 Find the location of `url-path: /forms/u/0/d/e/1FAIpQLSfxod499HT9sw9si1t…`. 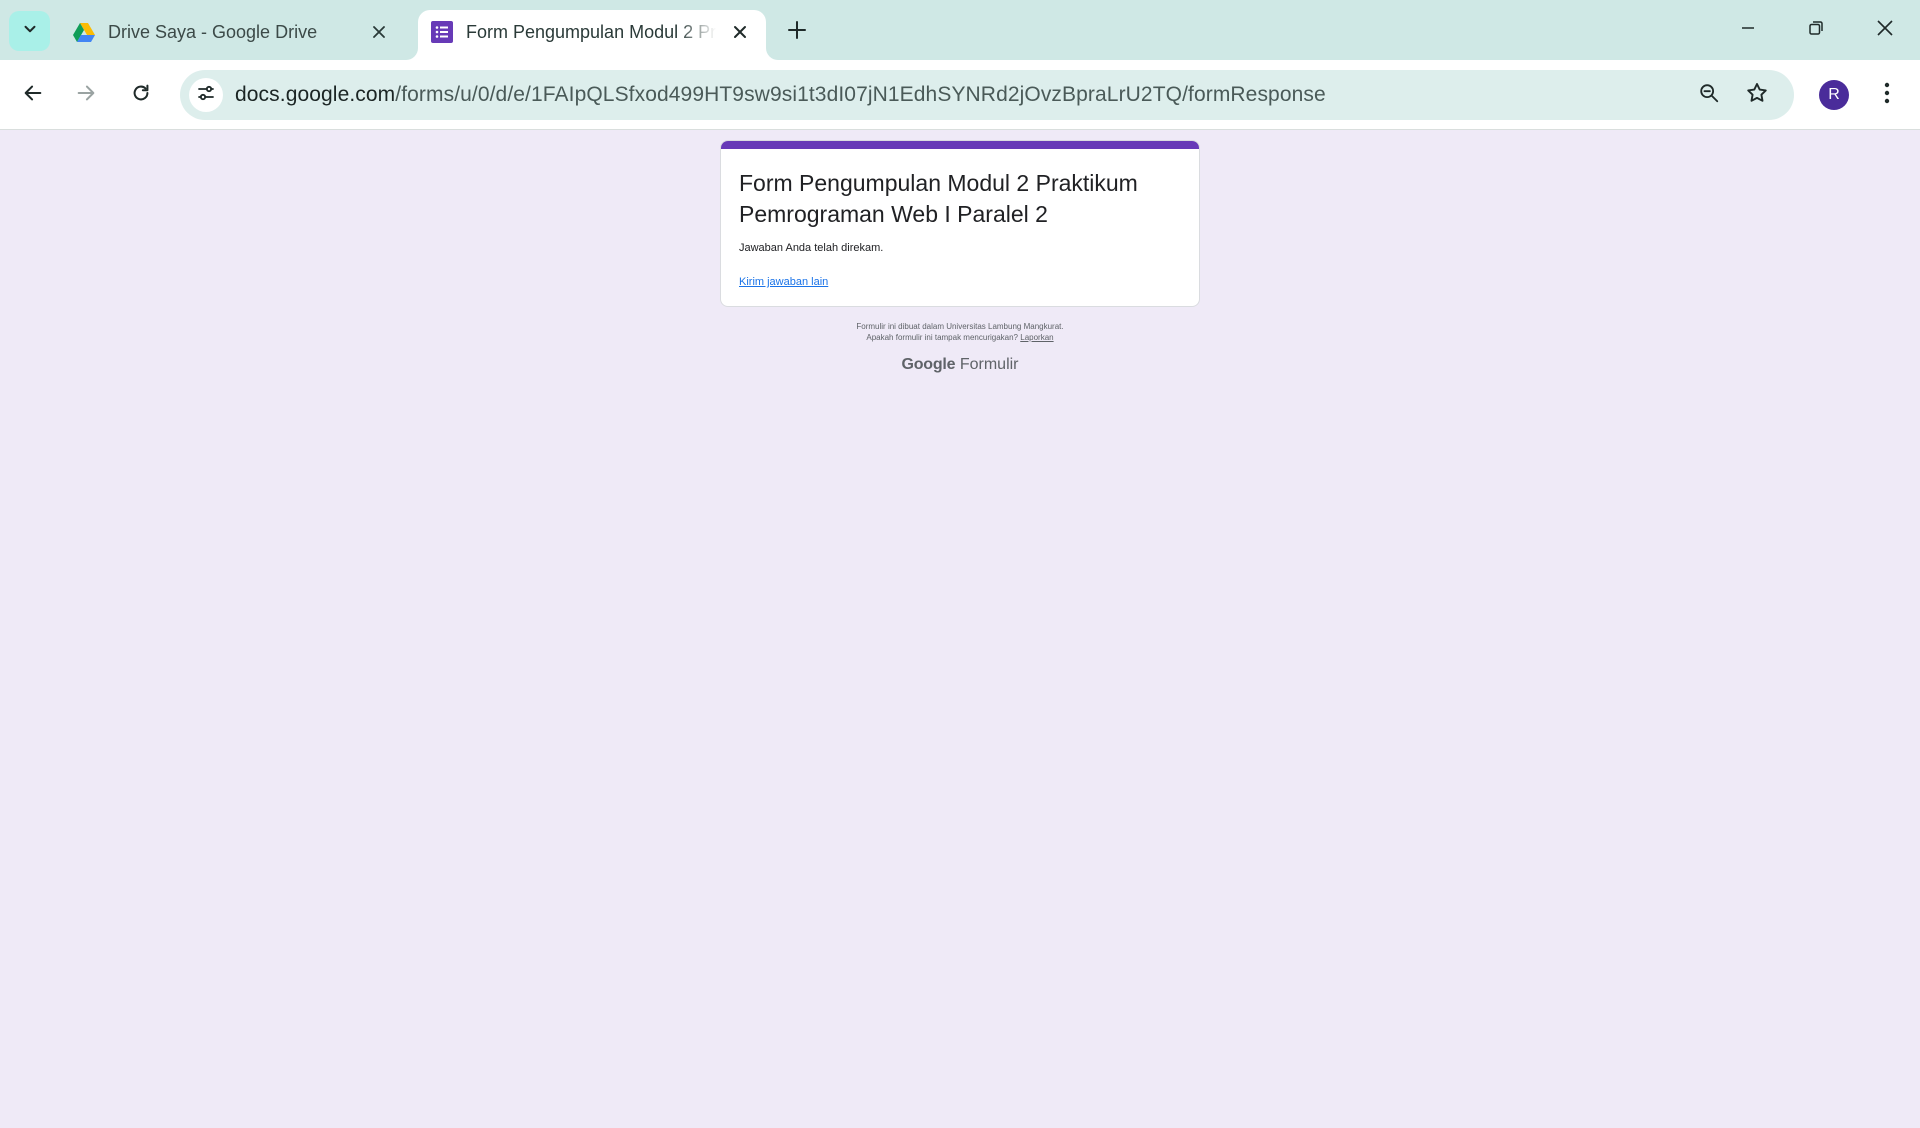

url-path: /forms/u/0/d/e/1FAIpQLSfxod499HT9sw9si1t… is located at coordinates (860, 94).